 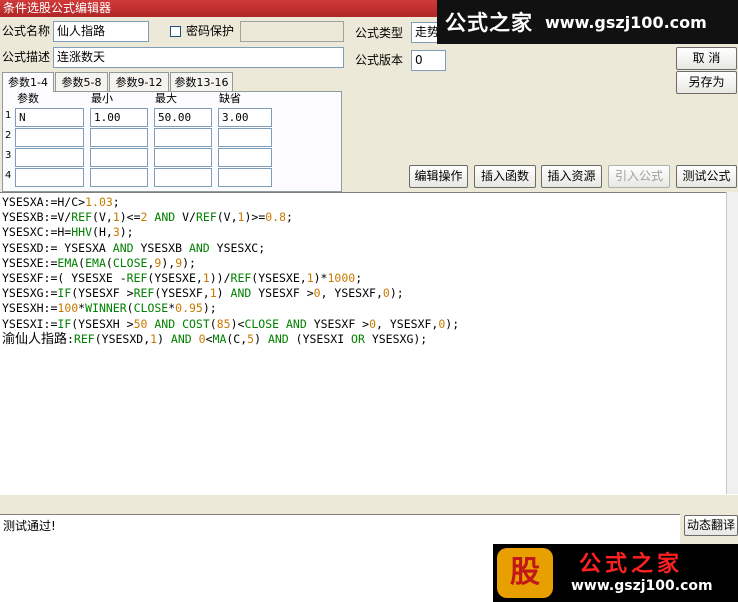 What do you see at coordinates (119, 117) in the screenshot?
I see `param-min-cell: 1.00` at bounding box center [119, 117].